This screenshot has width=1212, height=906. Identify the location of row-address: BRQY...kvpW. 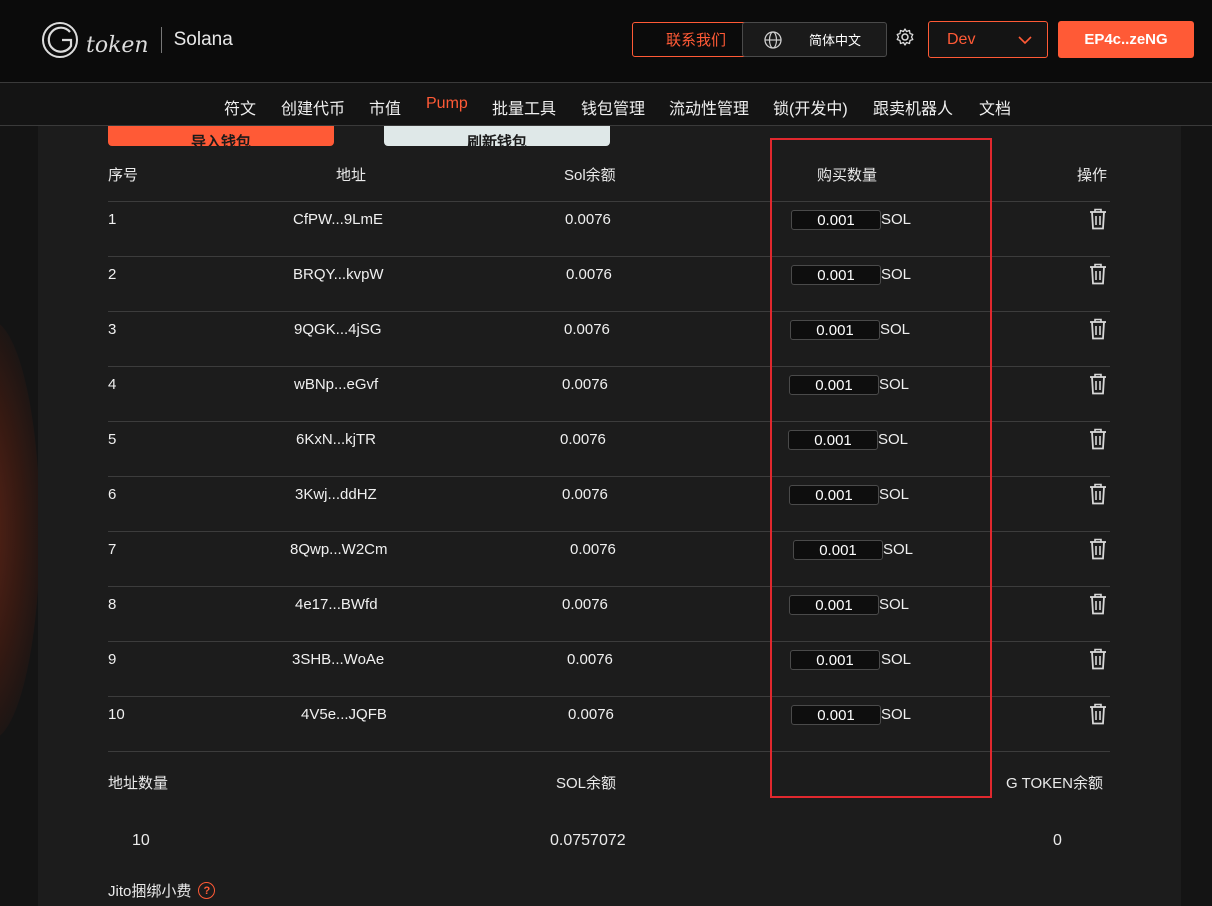
(338, 274).